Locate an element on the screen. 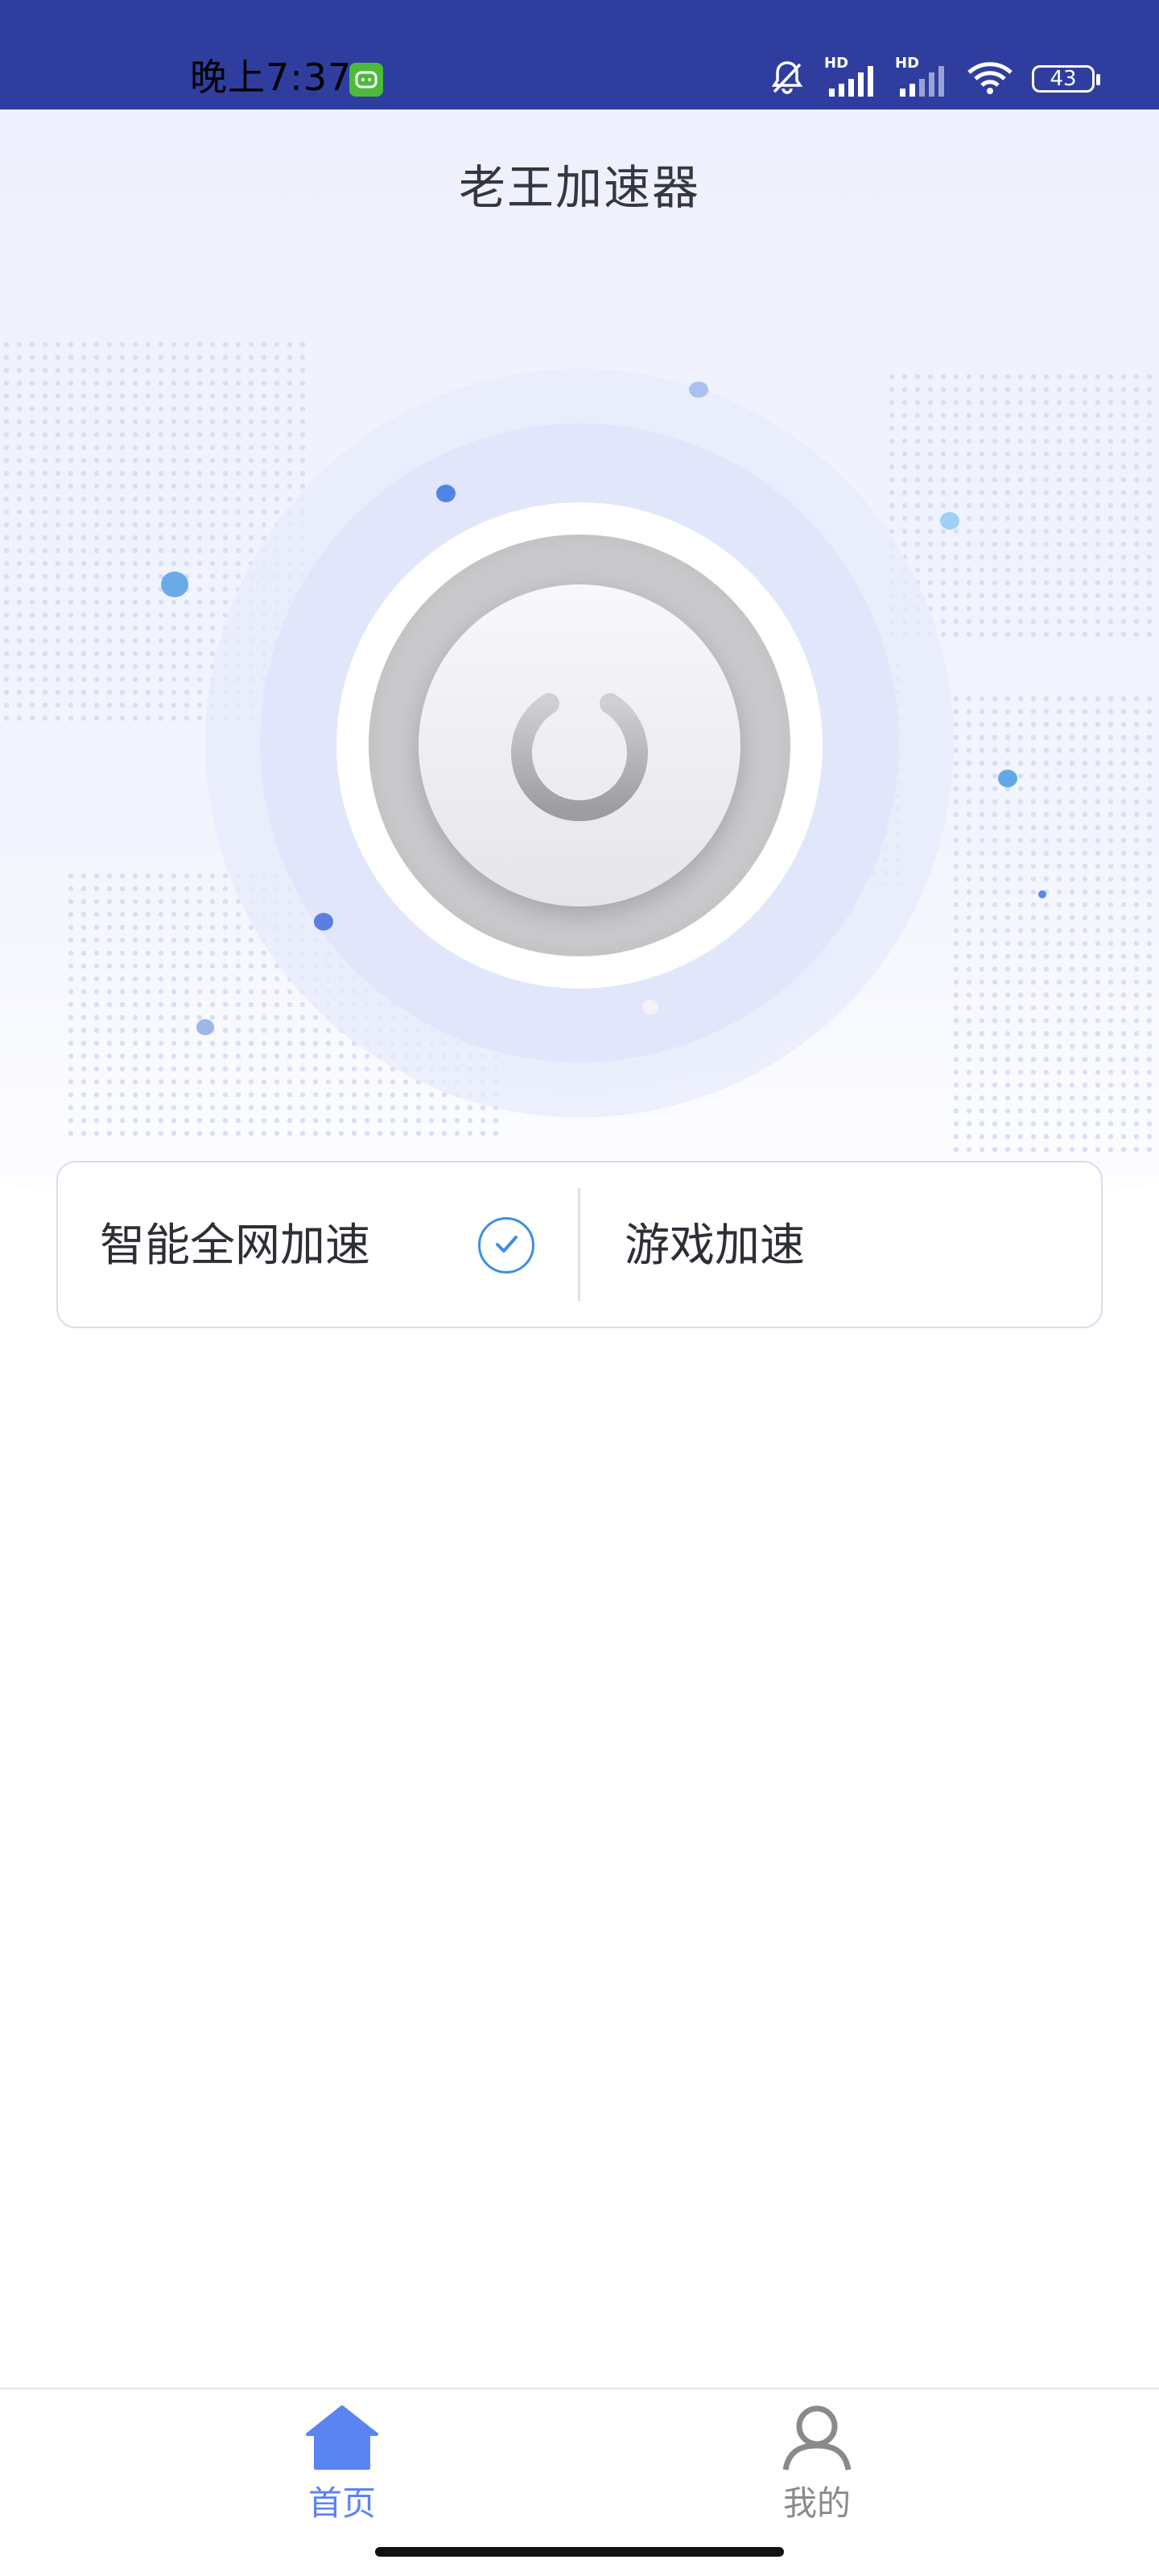 The width and height of the screenshot is (1159, 2576). signal-2-icon: HD is located at coordinates (922, 76).